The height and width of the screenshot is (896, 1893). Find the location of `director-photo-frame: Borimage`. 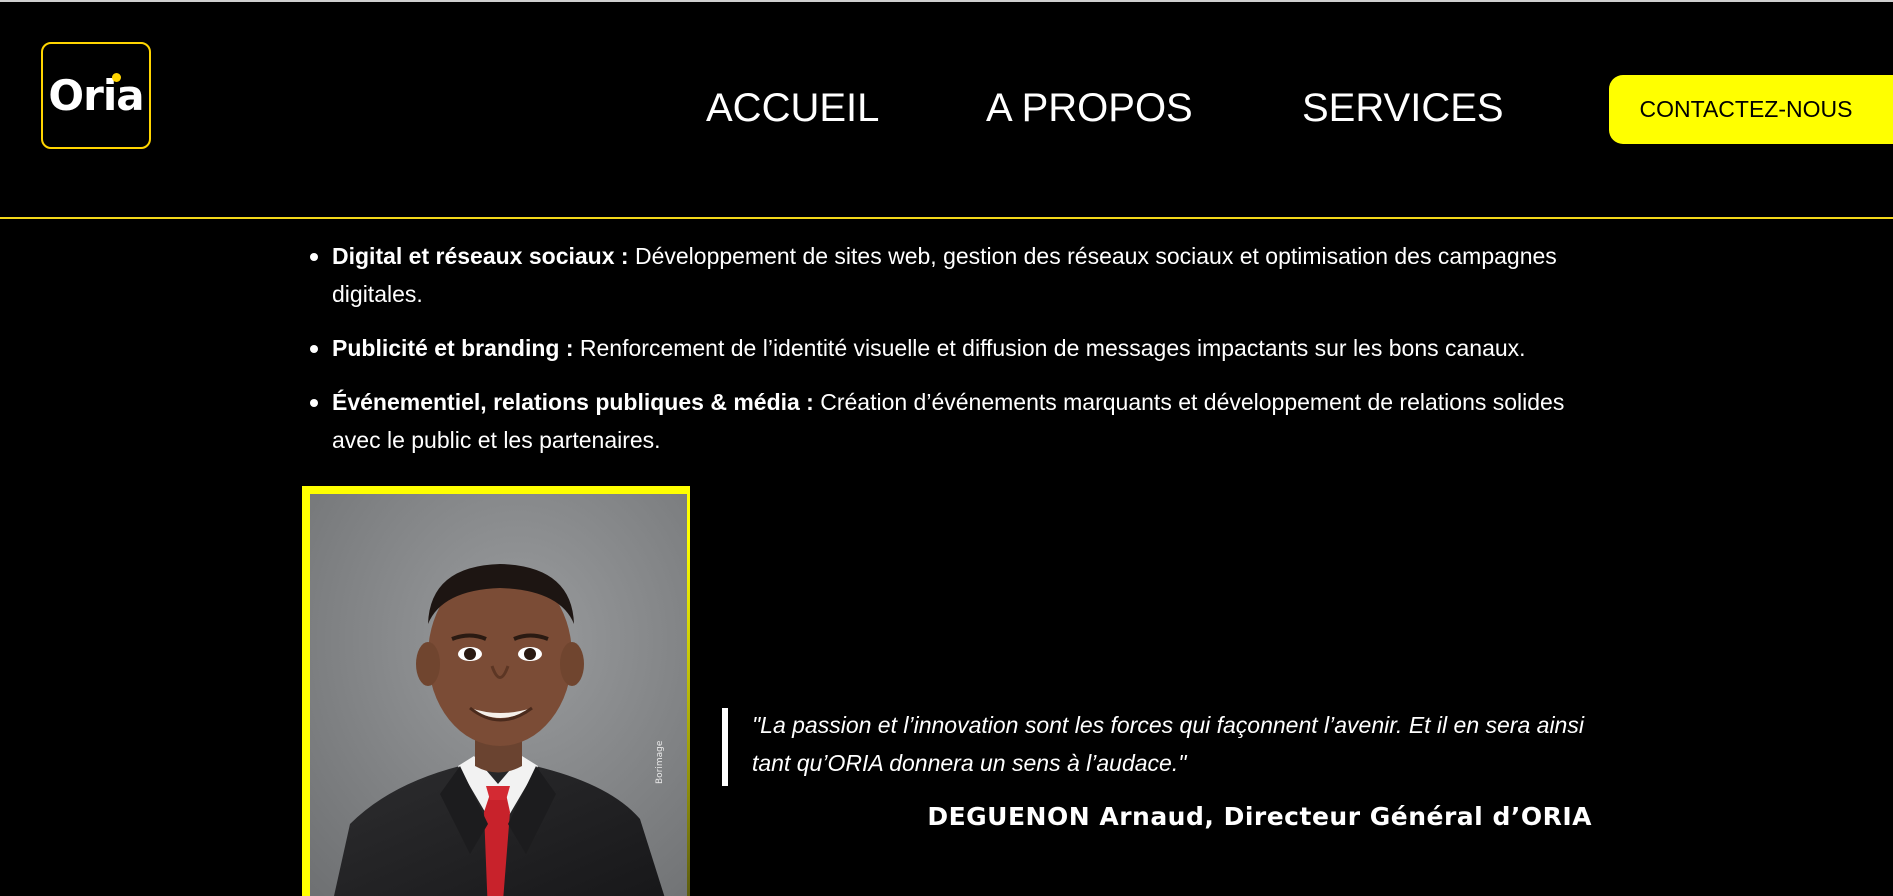

director-photo-frame: Borimage is located at coordinates (496, 691).